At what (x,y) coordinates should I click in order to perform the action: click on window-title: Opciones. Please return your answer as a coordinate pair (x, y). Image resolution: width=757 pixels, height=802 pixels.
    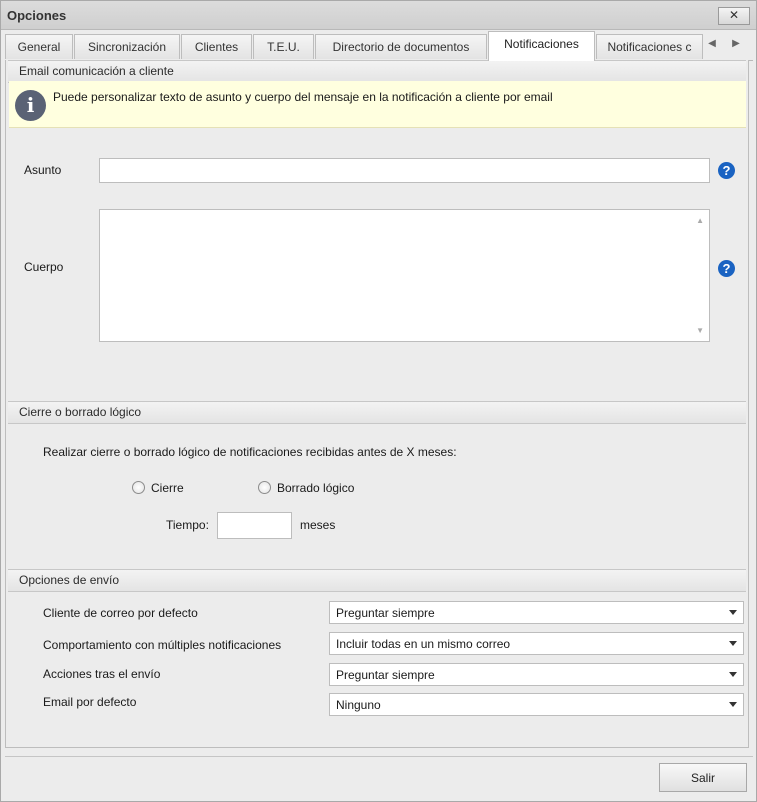
    Looking at the image, I should click on (37, 15).